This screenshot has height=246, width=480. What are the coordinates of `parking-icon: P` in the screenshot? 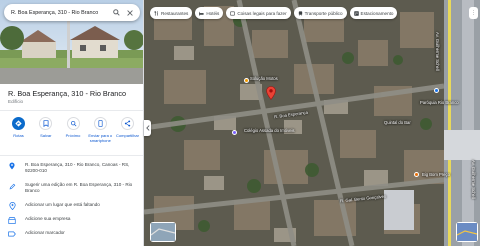 It's located at (356, 13).